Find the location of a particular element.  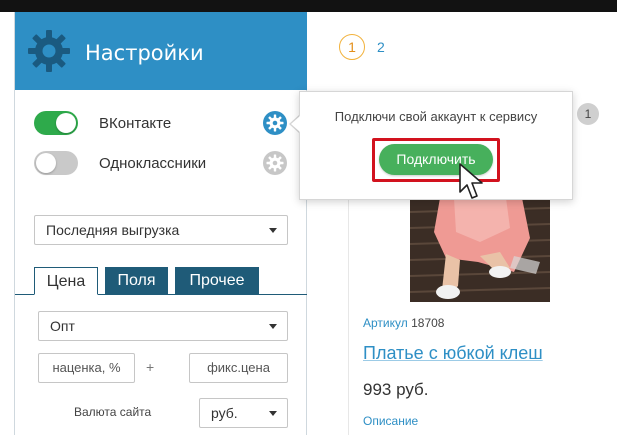

plus-sign: + is located at coordinates (150, 367).